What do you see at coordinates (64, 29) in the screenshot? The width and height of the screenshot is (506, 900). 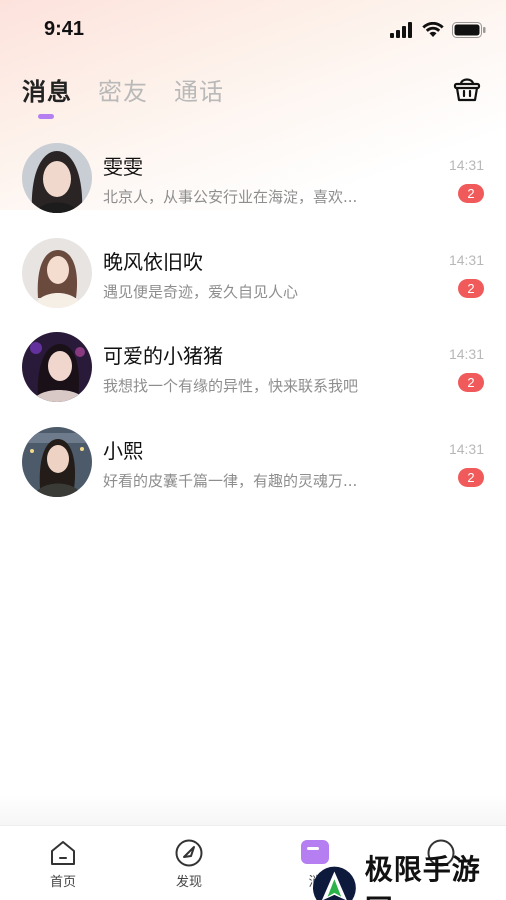 I see `status-time: 9:41` at bounding box center [64, 29].